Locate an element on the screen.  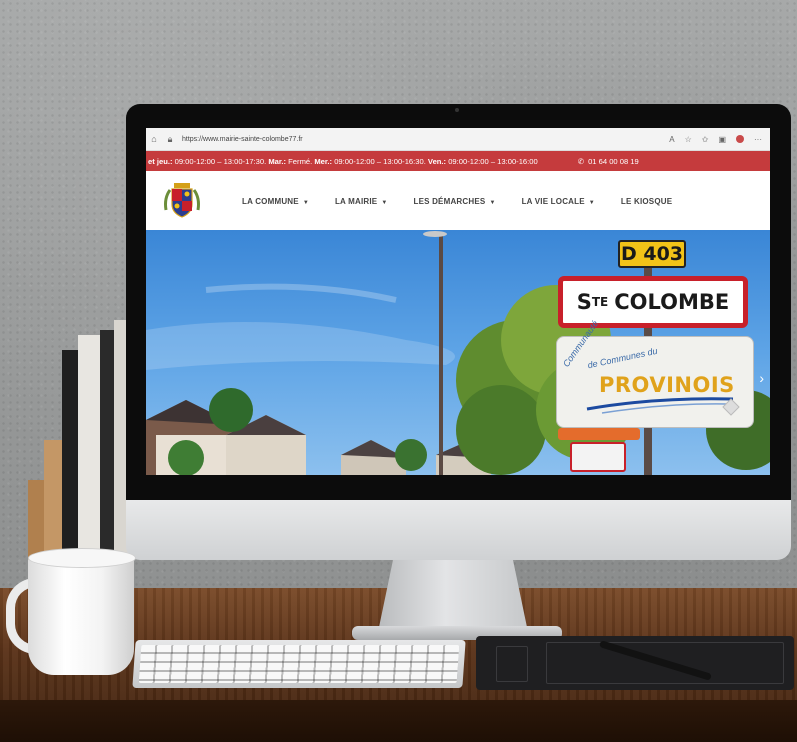
town-name-sign: S TE COLOMBE is located at coordinates (653, 302).